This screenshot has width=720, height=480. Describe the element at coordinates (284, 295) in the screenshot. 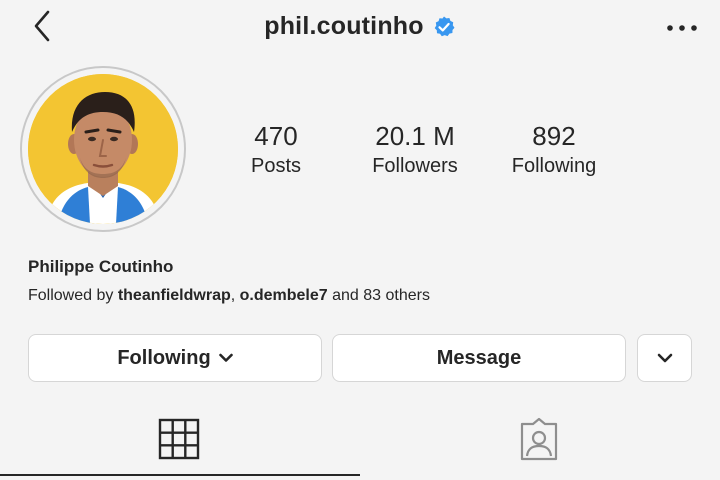

I see `followed-by-user-link: o.dembele7` at that location.